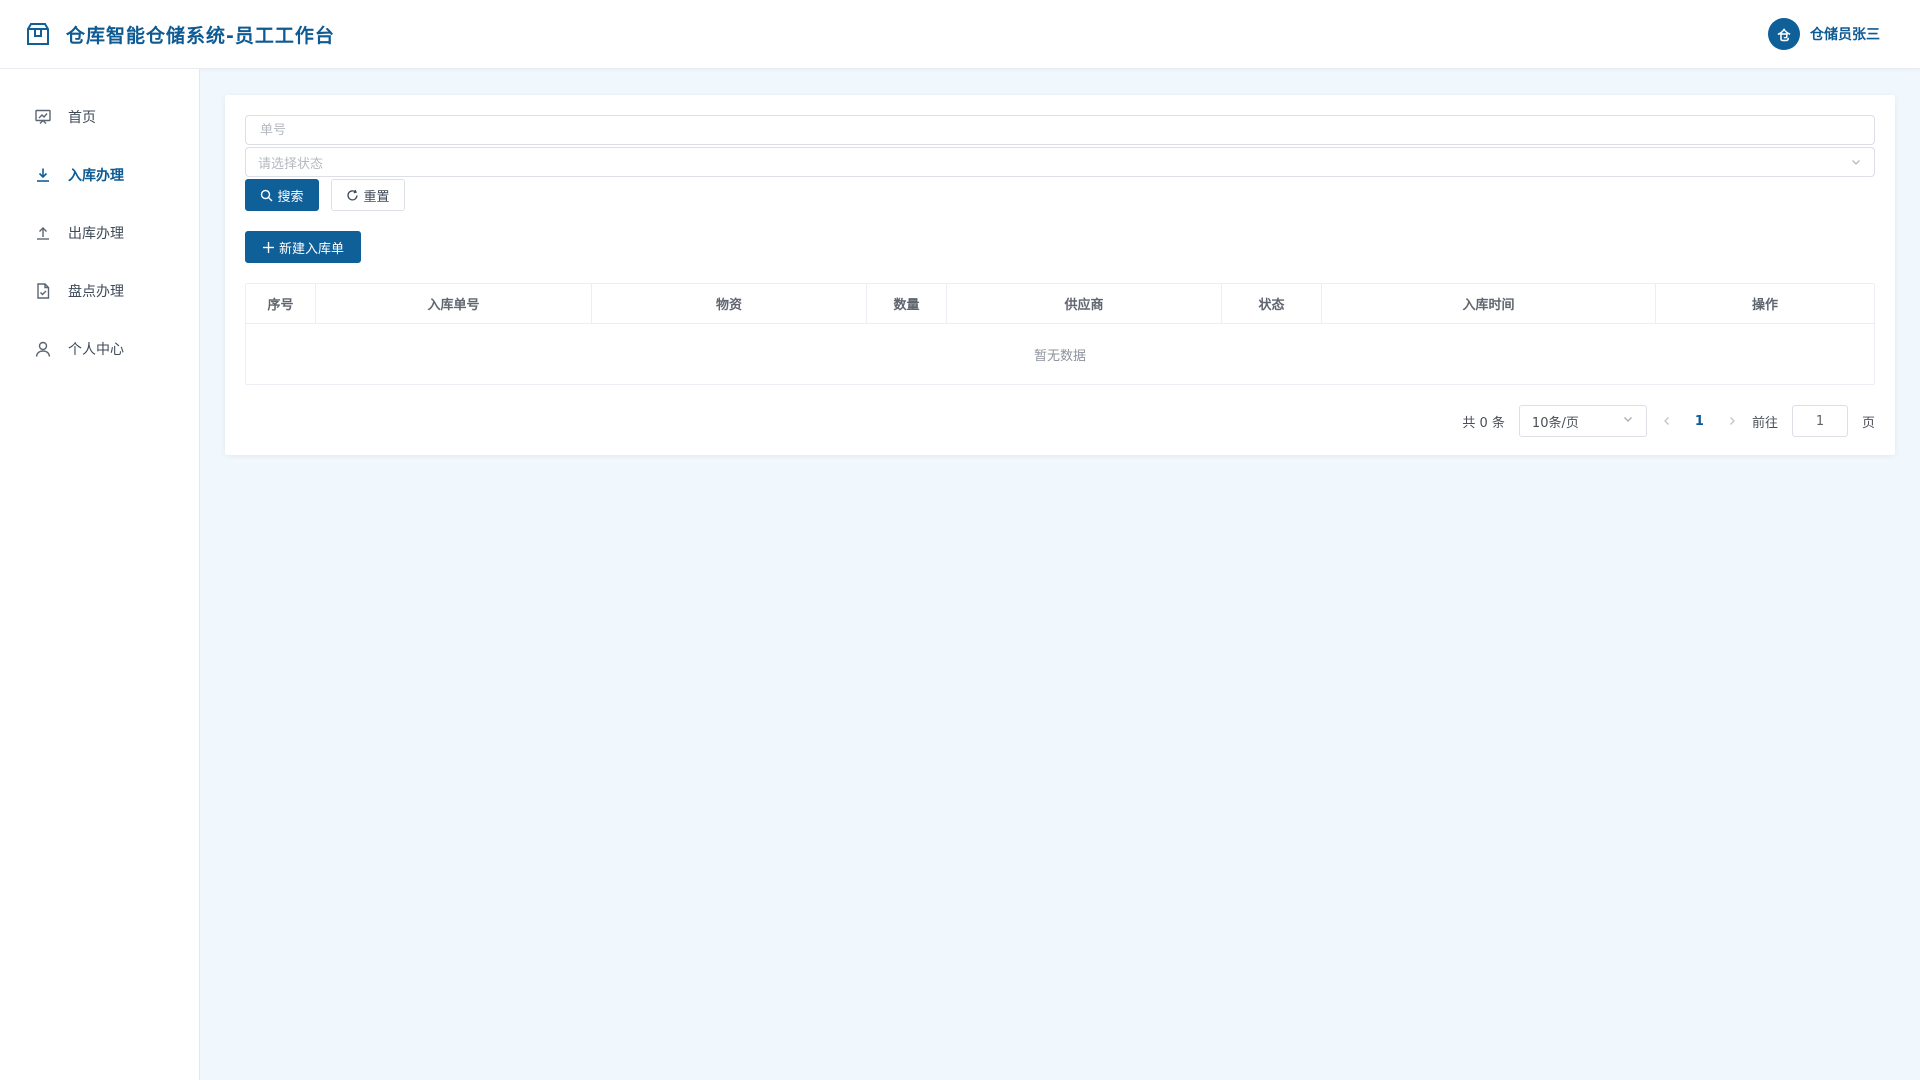 The width and height of the screenshot is (1920, 1080). I want to click on sidebar-item-stocktake: 盘点办理, so click(99, 291).